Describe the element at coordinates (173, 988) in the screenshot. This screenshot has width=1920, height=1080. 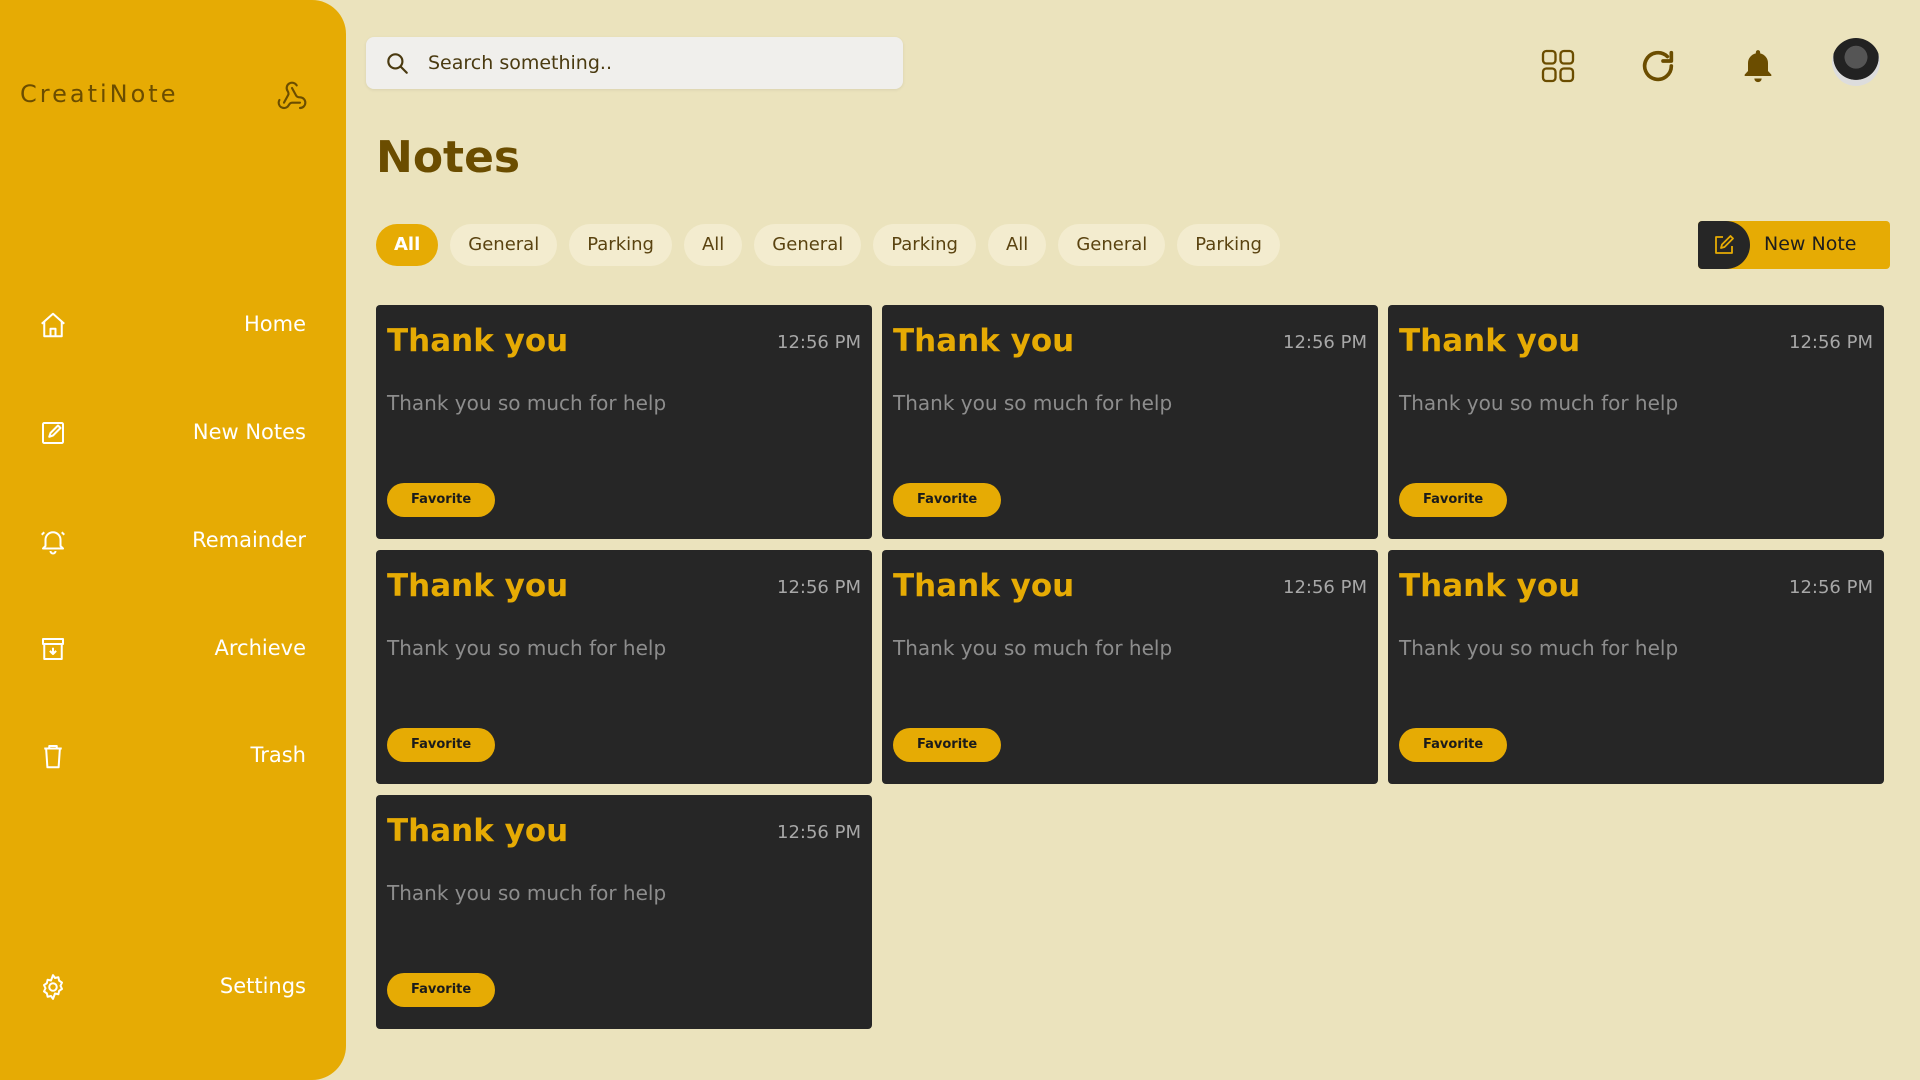
I see `sidebar-item-settings: Settings` at that location.